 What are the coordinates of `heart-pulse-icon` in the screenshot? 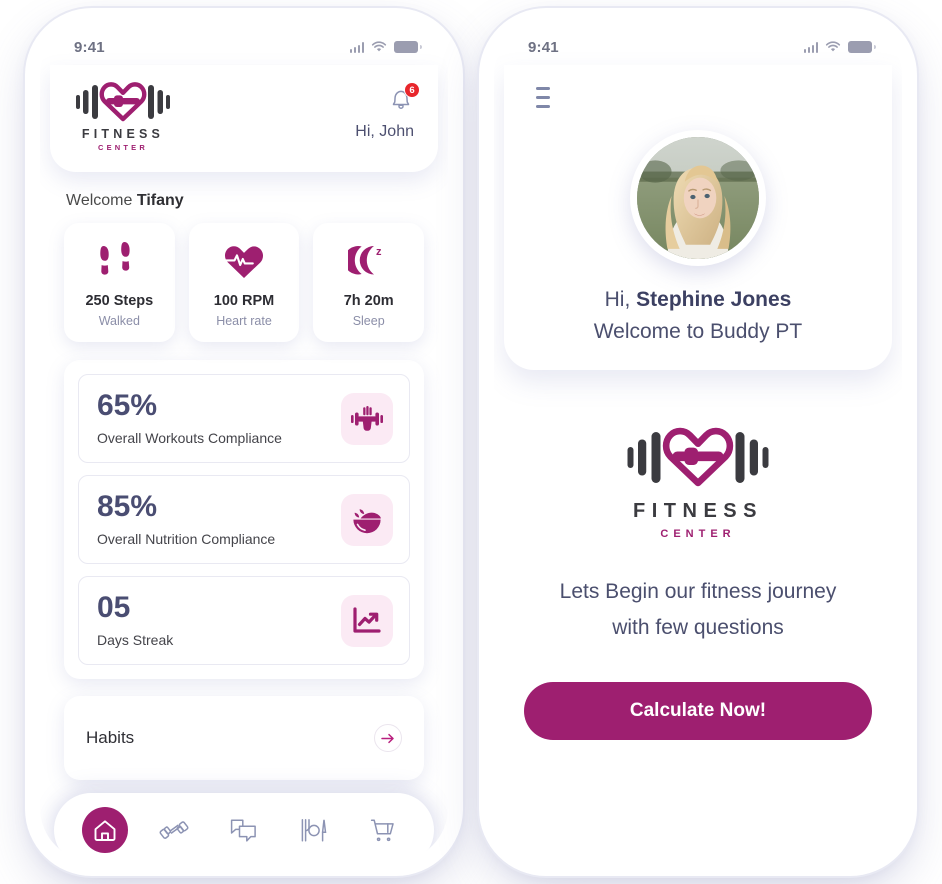 It's located at (244, 261).